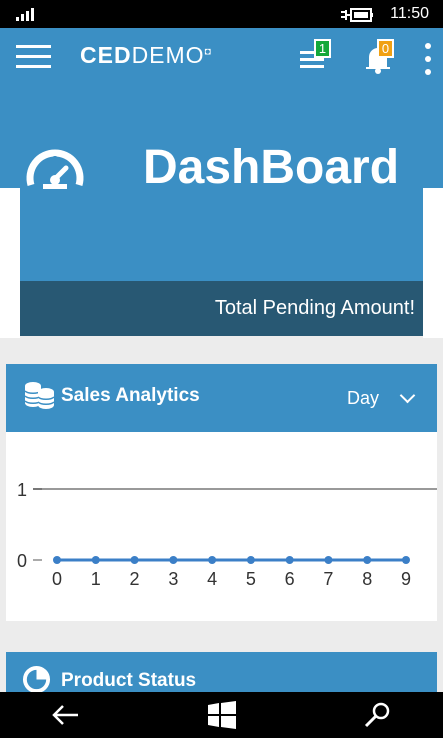  Describe the element at coordinates (383, 398) in the screenshot. I see `period-dropdown: Day` at that location.